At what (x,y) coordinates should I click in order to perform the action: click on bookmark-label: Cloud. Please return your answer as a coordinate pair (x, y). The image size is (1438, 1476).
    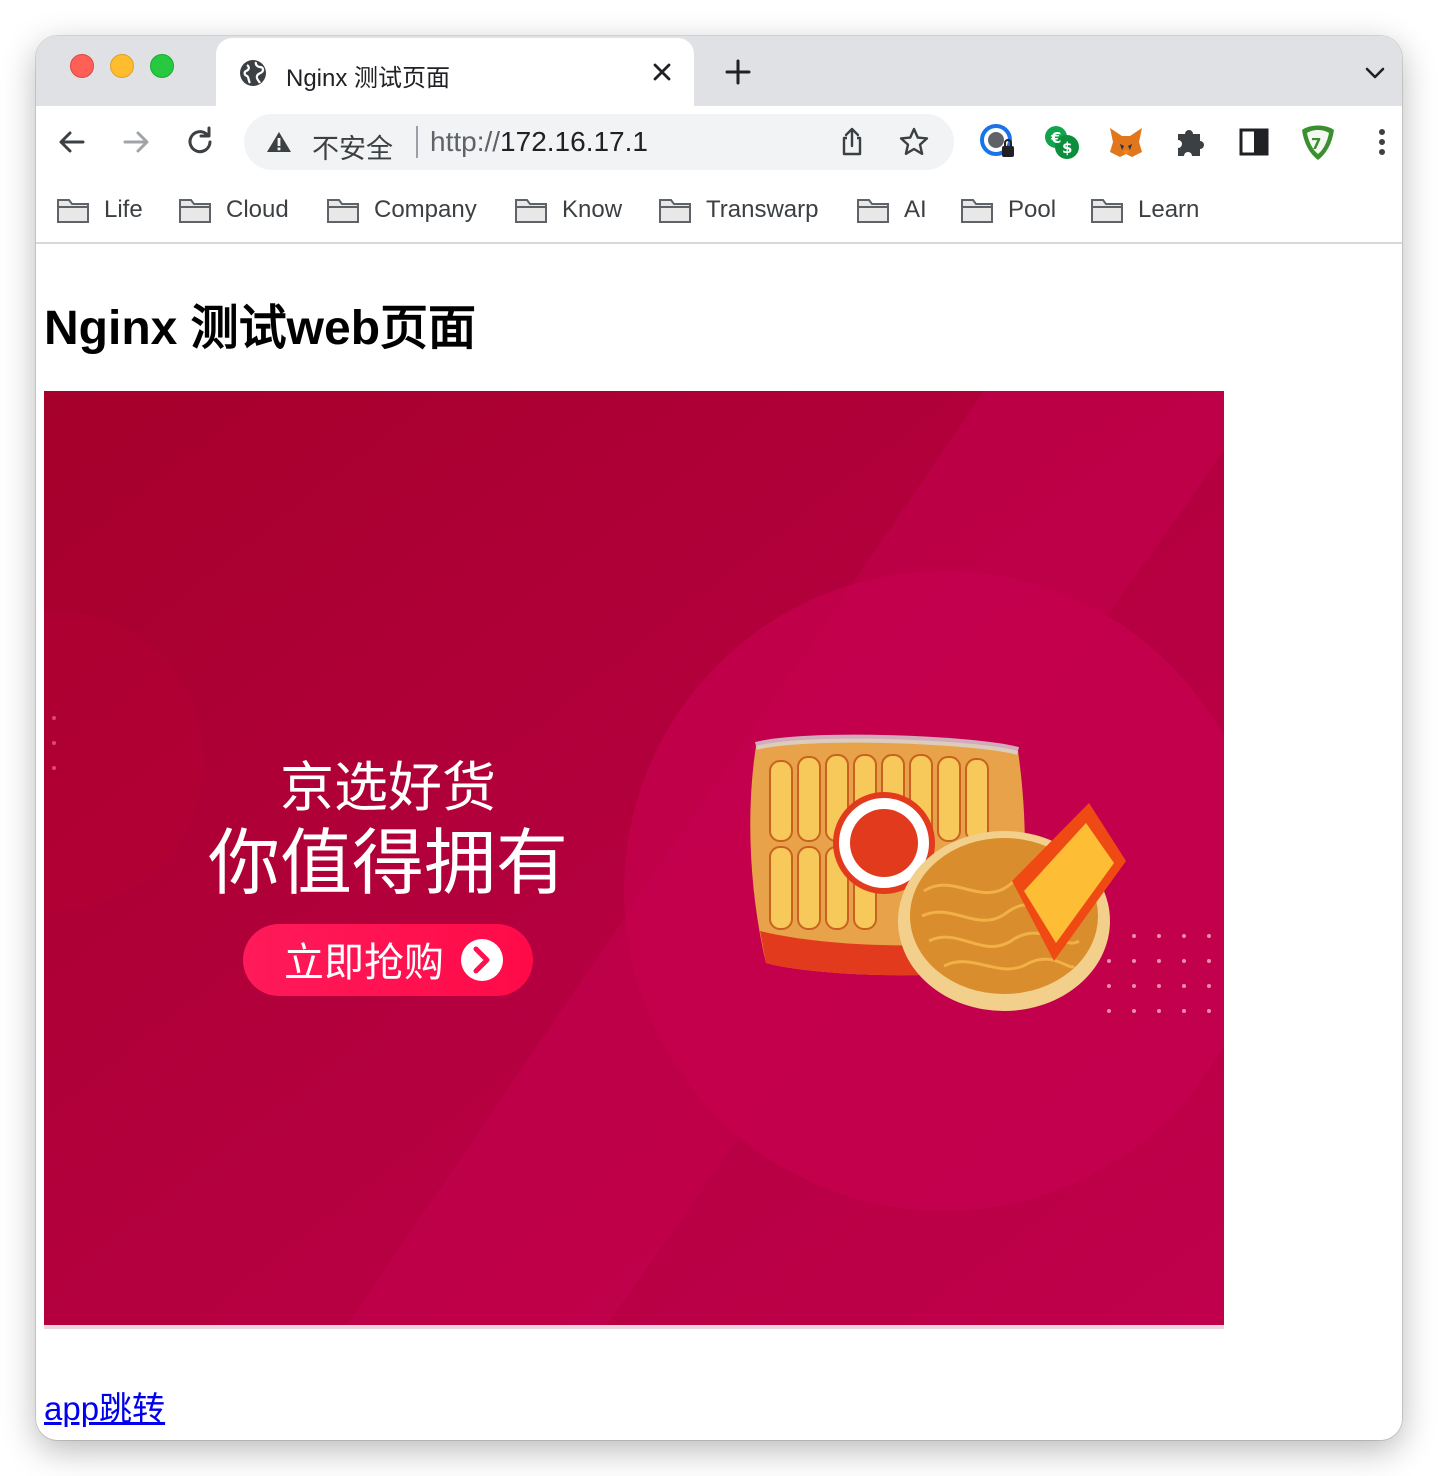
    Looking at the image, I should click on (257, 209).